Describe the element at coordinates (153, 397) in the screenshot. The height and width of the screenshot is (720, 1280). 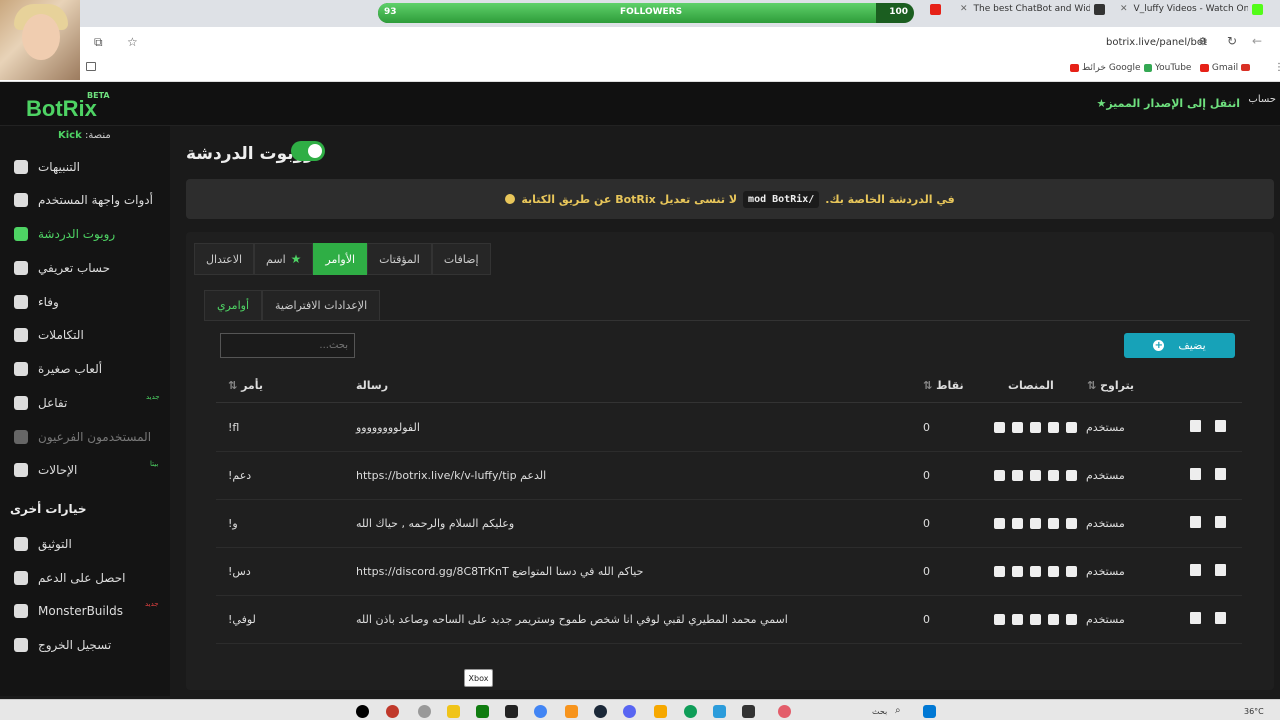
I see `new-badge: جديد` at that location.